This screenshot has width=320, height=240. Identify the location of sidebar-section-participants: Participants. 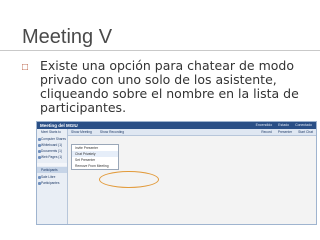
(52, 170).